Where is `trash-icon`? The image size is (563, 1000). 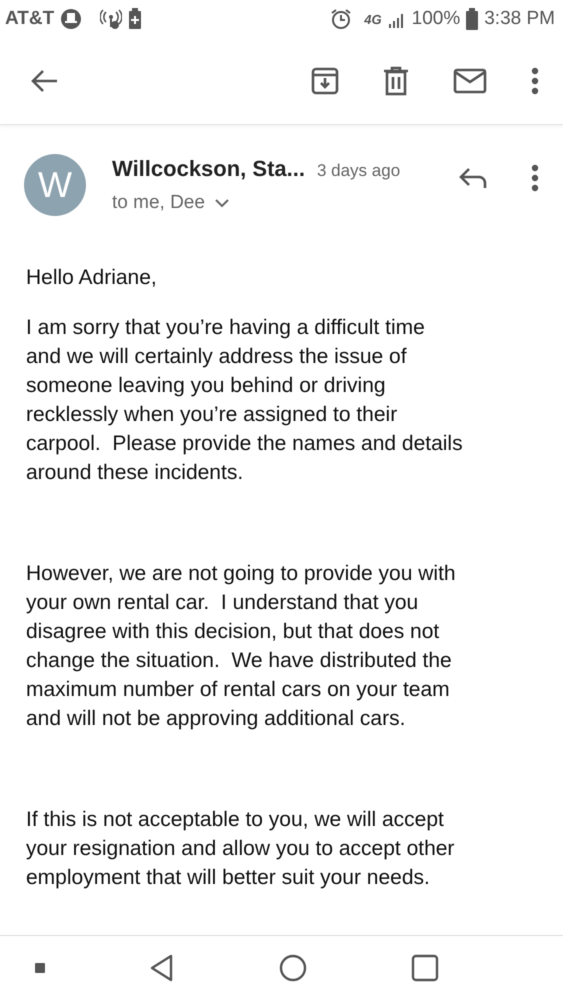 trash-icon is located at coordinates (396, 81).